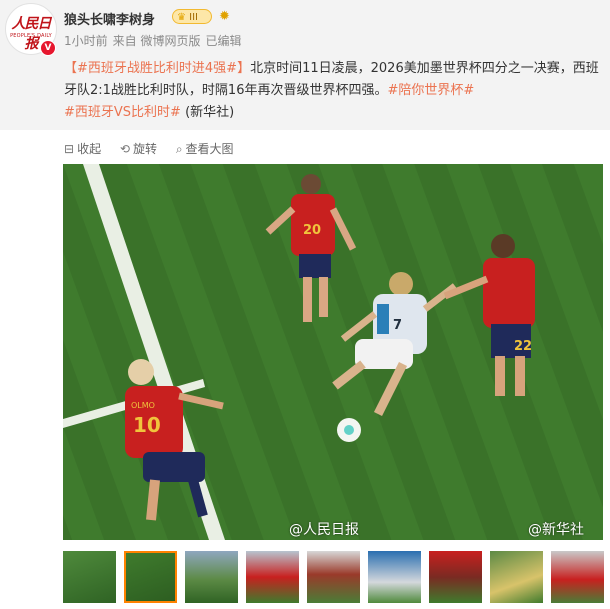 The image size is (610, 609). What do you see at coordinates (244, 68) in the screenshot?
I see `bracket-close: 】` at bounding box center [244, 68].